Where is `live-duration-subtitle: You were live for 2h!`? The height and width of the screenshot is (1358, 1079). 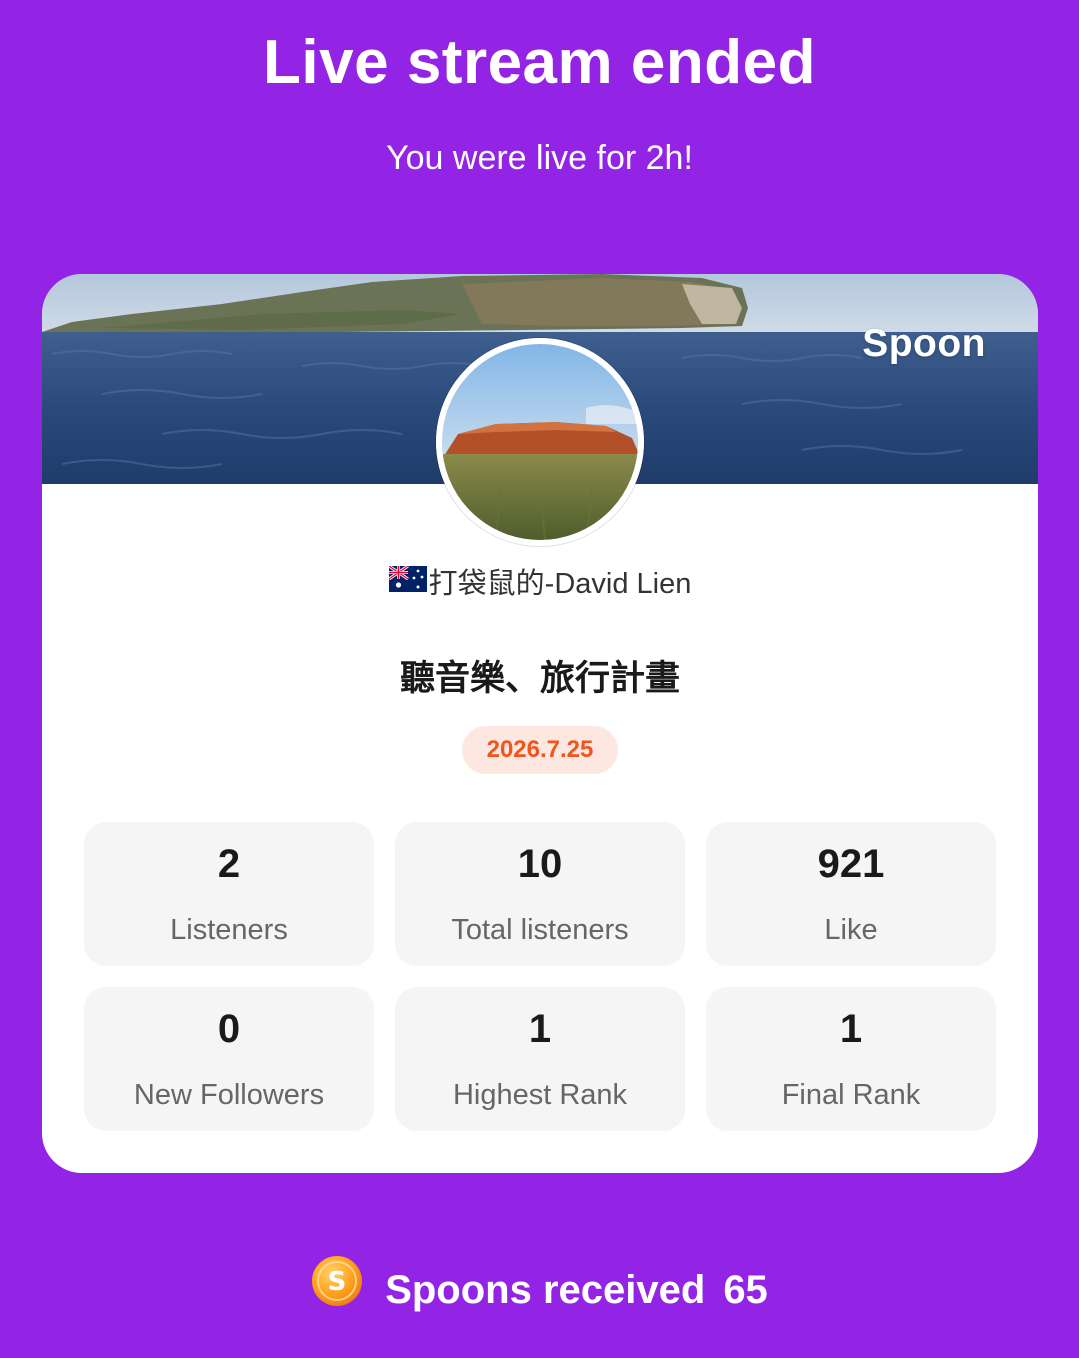
live-duration-subtitle: You were live for 2h! is located at coordinates (539, 158).